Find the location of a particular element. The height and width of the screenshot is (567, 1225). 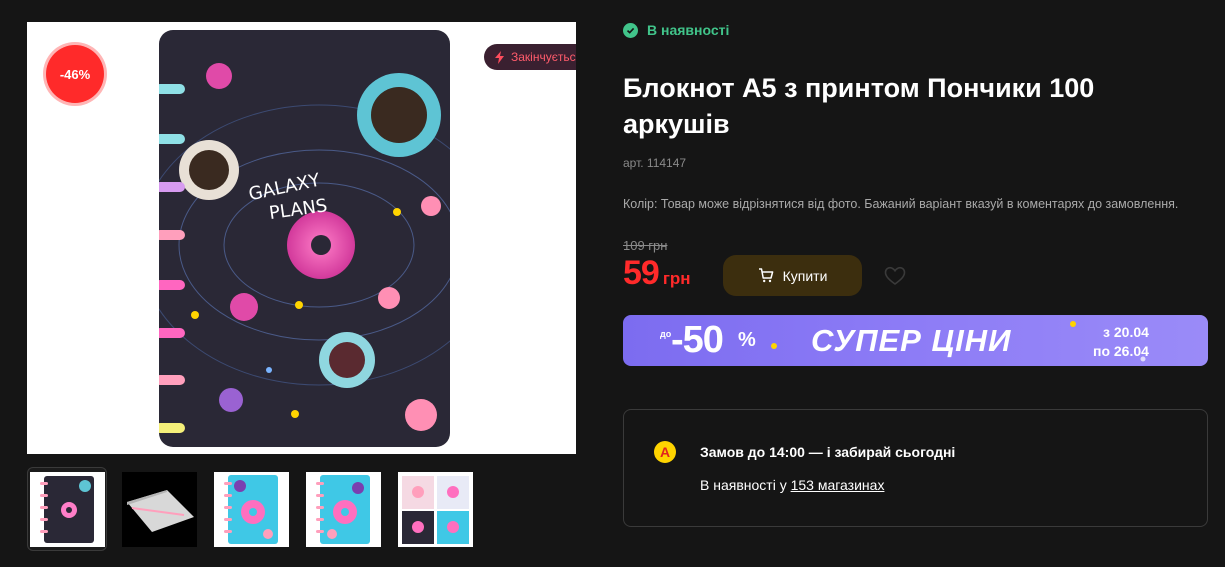

thumbnail-strip is located at coordinates (251, 509).